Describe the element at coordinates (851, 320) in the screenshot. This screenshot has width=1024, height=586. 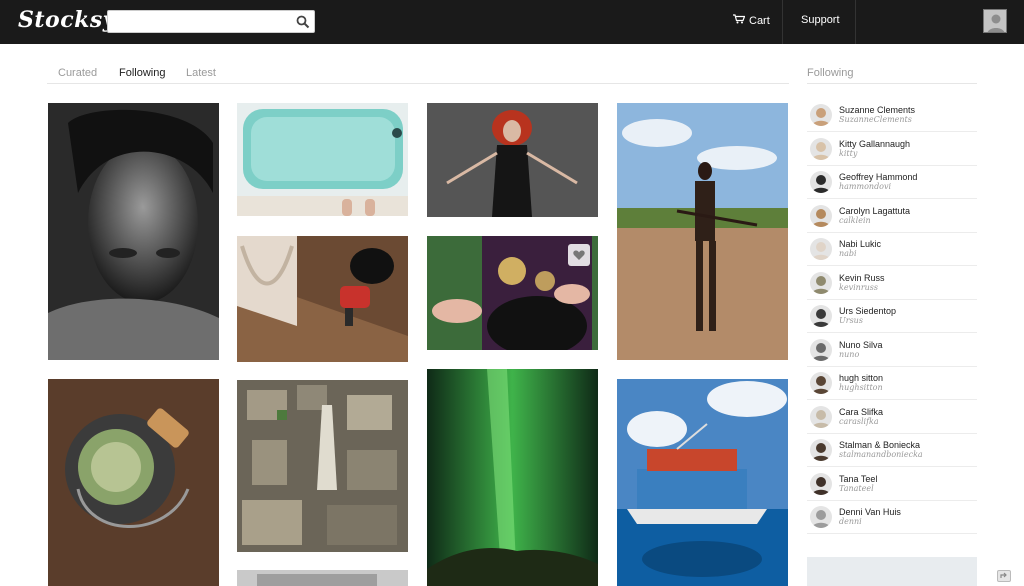
I see `following-user-handle: Ursus` at that location.